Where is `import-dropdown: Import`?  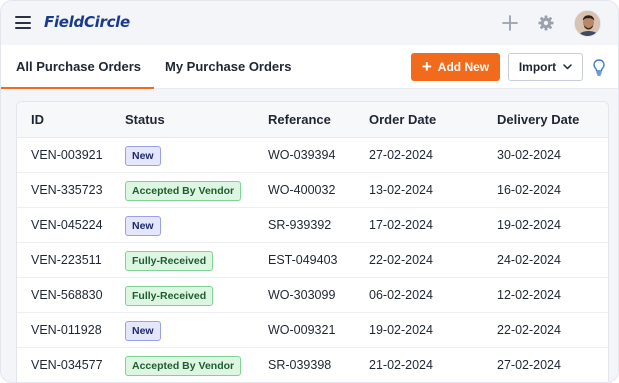 import-dropdown: Import is located at coordinates (545, 67).